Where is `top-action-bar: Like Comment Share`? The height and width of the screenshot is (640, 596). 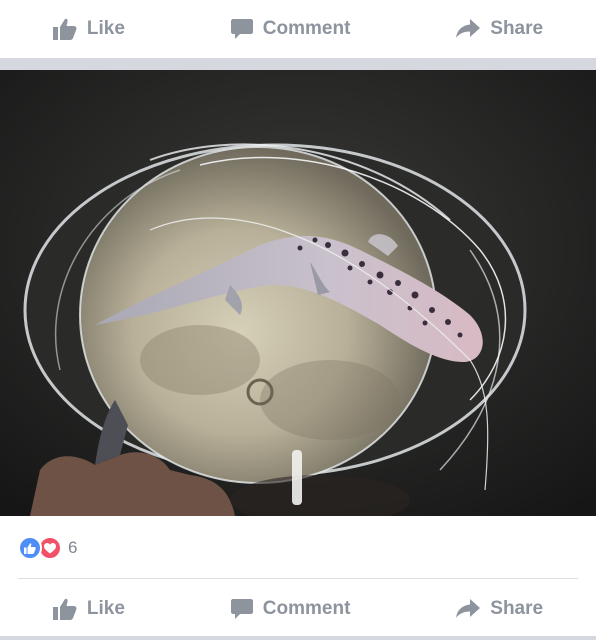
top-action-bar: Like Comment Share is located at coordinates (298, 29).